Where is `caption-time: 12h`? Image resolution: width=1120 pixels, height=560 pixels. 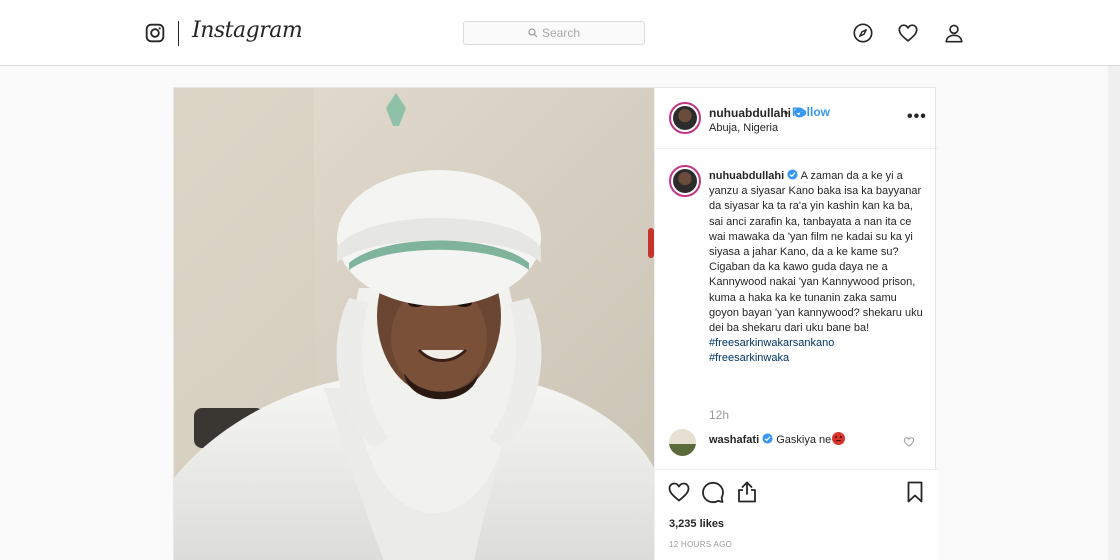 caption-time: 12h is located at coordinates (719, 415).